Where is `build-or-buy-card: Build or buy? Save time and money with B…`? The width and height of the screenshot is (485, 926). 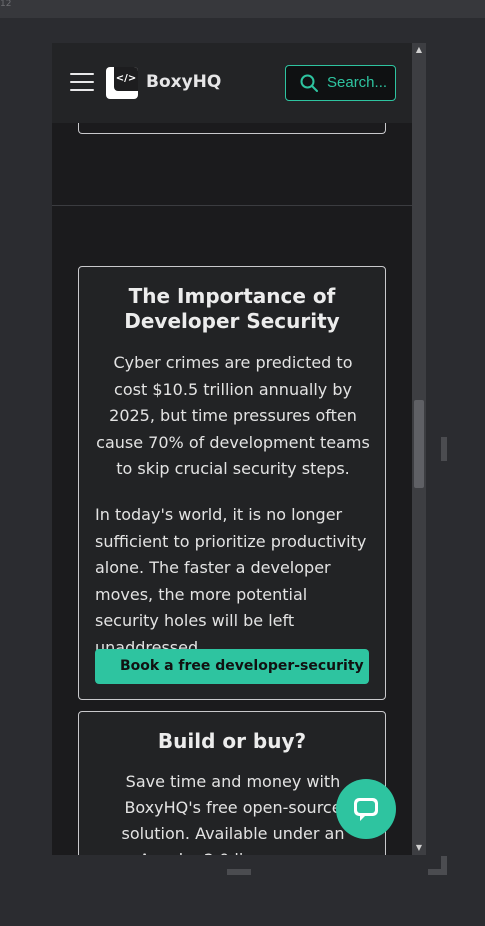 build-or-buy-card: Build or buy? Save time and money with B… is located at coordinates (232, 783).